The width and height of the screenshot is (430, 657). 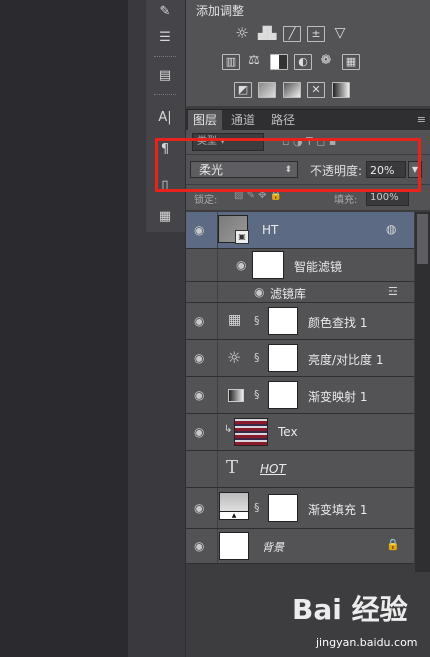 I want to click on brush-preset-icon: ✎, so click(x=165, y=11).